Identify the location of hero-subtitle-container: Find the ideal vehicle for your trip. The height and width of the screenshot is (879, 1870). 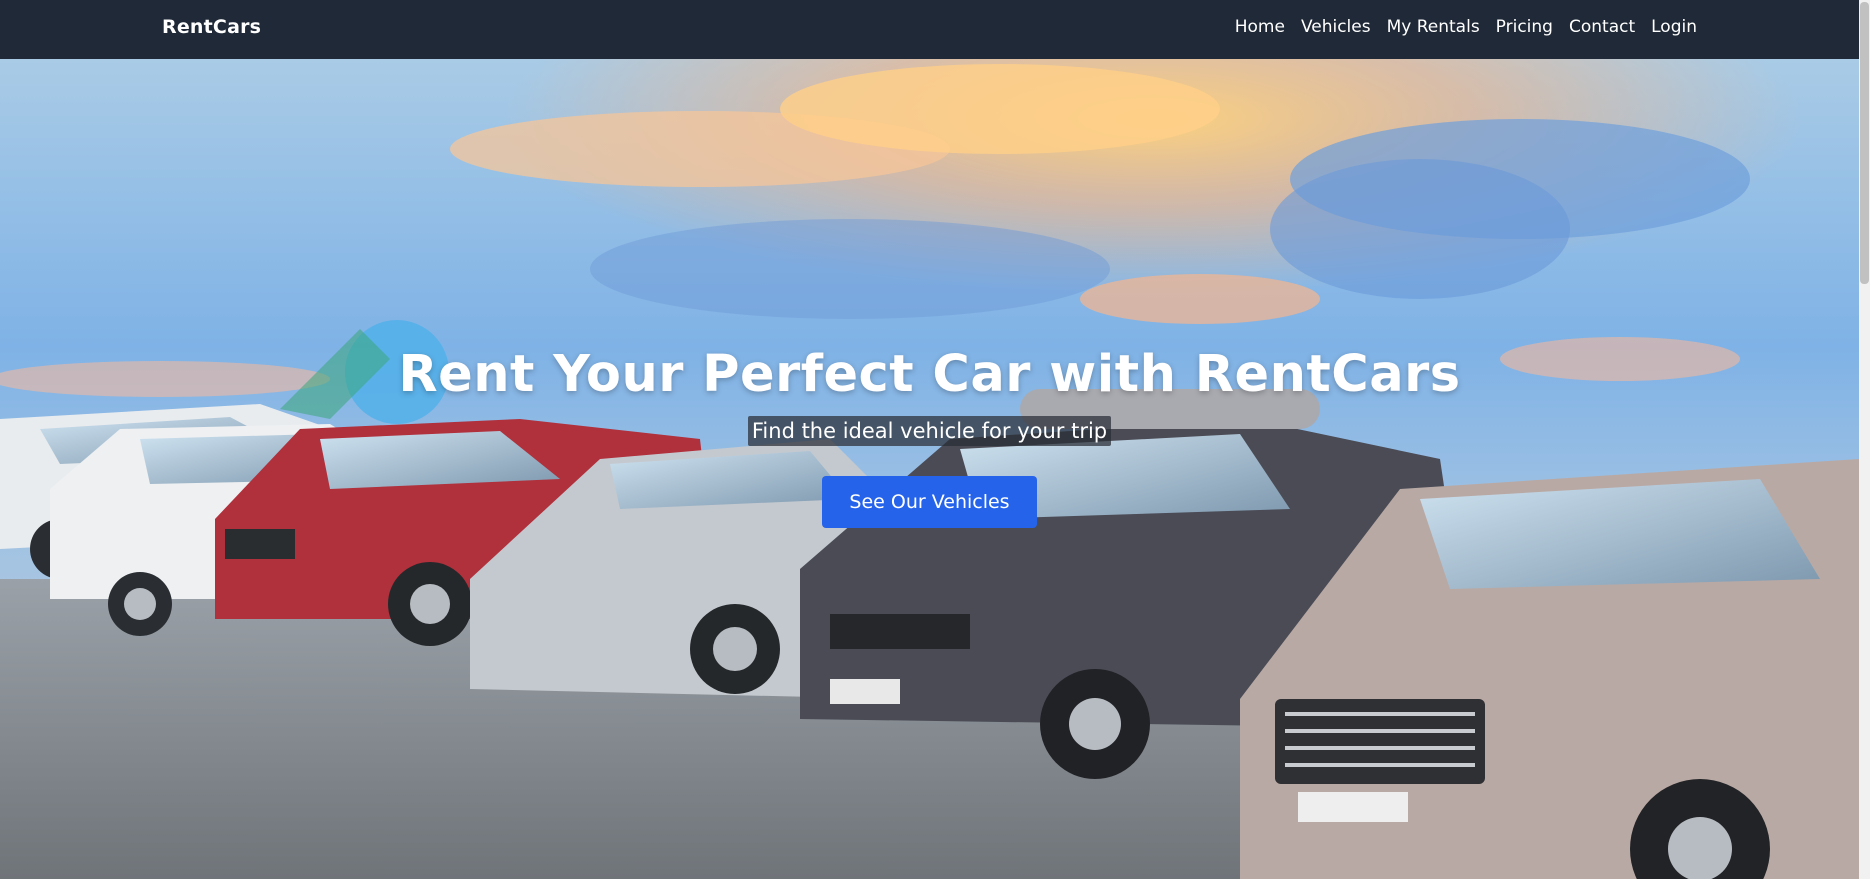
(929, 431).